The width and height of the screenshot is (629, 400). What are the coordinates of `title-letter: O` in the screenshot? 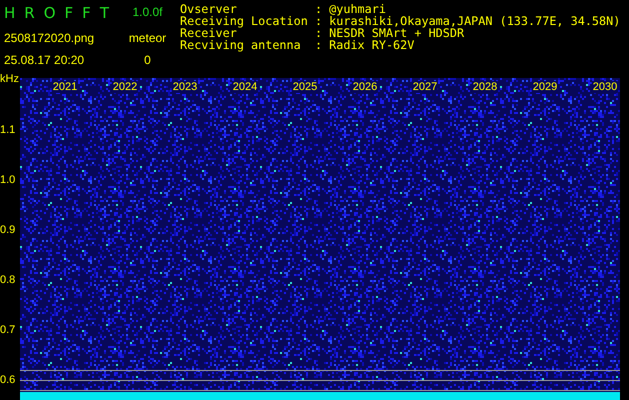 It's located at (50, 13).